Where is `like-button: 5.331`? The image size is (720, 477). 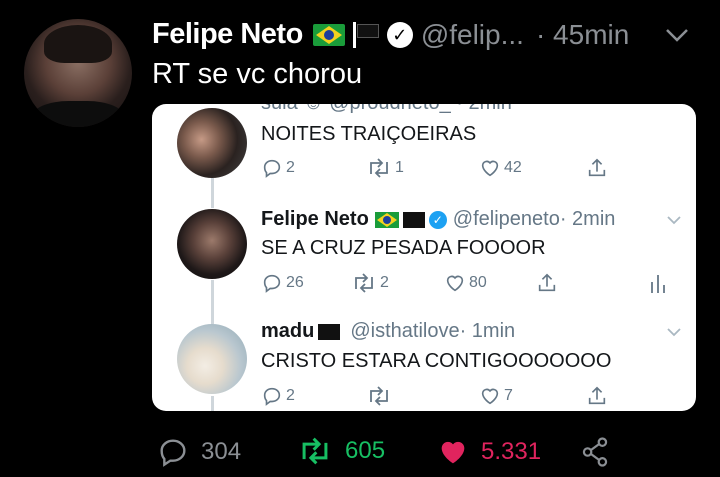 like-button: 5.331 is located at coordinates (489, 452).